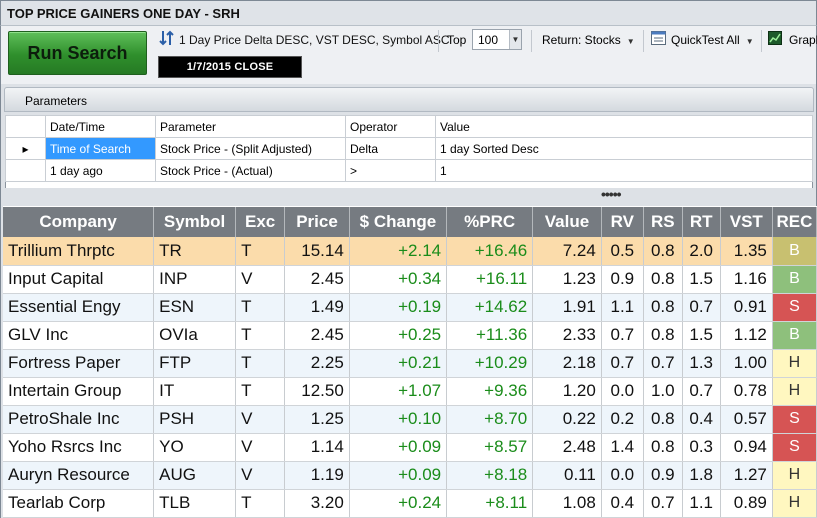 This screenshot has width=817, height=518. Describe the element at coordinates (663, 222) in the screenshot. I see `column-header-rs: RS` at that location.